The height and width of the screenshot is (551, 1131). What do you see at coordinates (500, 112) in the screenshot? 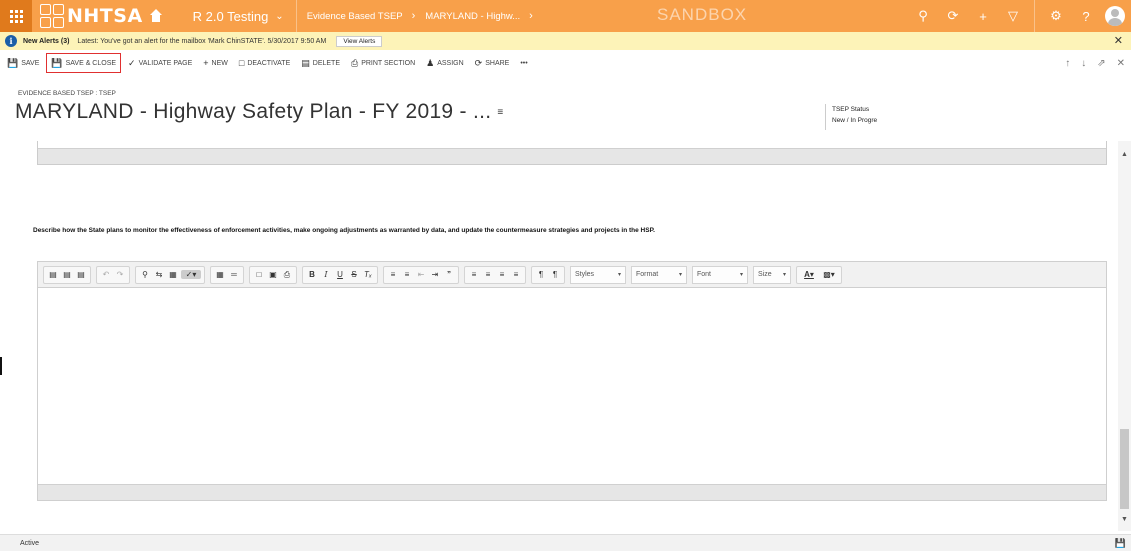
I see `form-selector-icon: ≡` at bounding box center [500, 112].